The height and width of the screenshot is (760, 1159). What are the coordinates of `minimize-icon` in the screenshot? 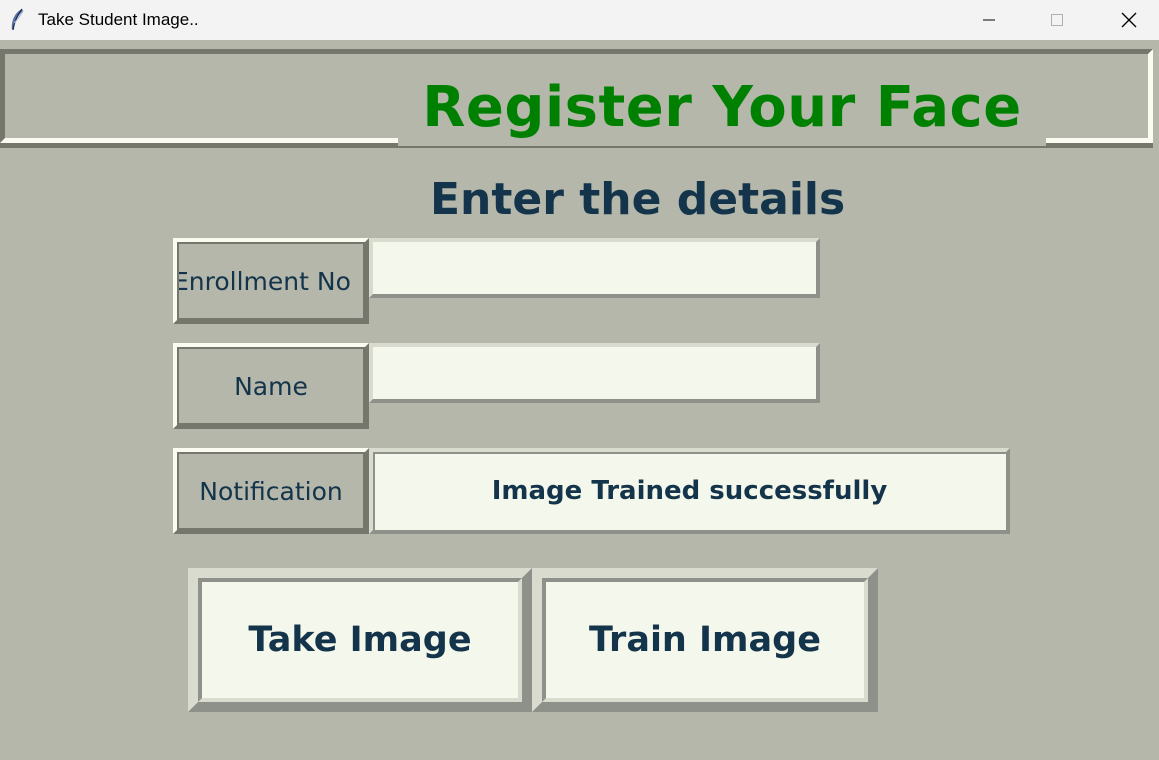 It's located at (989, 20).